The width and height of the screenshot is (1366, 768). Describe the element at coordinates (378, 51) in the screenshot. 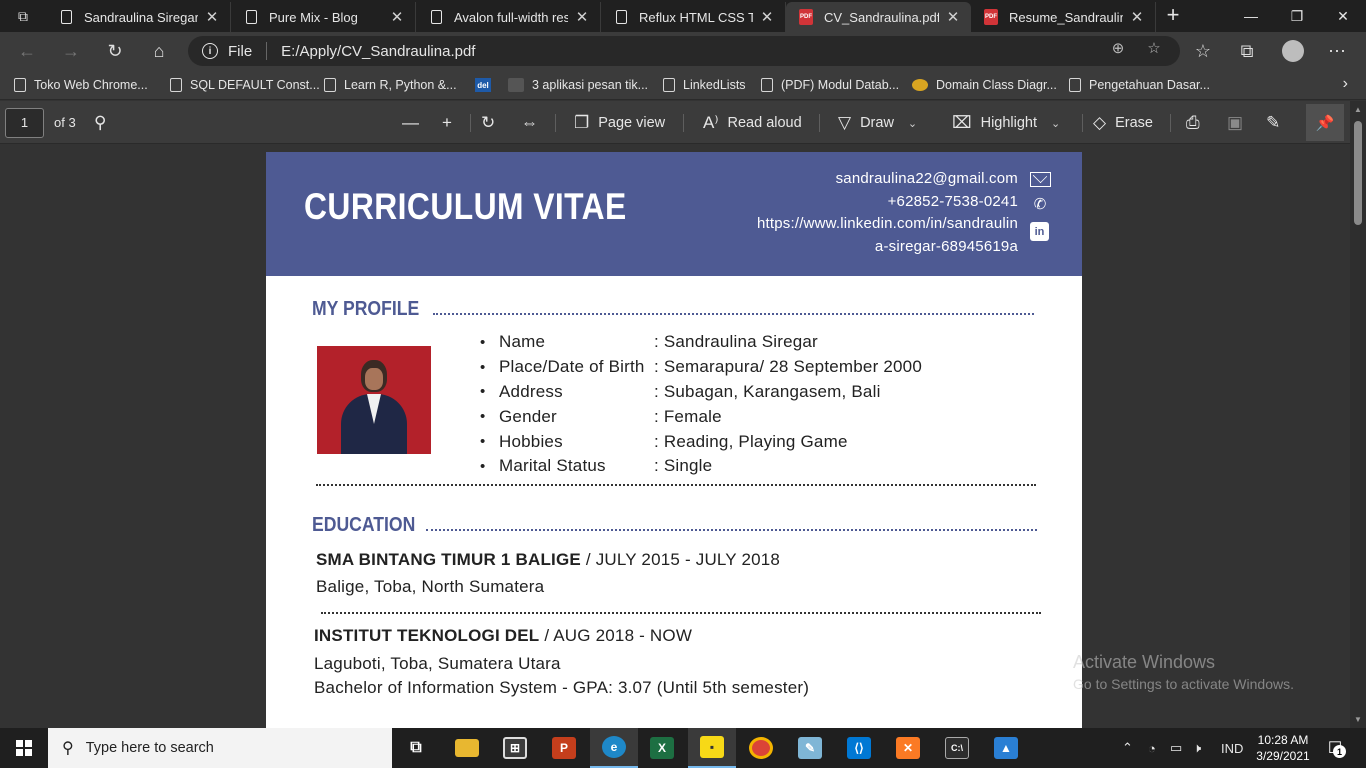

I see `address-url: E:/Apply/CV_Sandraulina.pdf` at that location.